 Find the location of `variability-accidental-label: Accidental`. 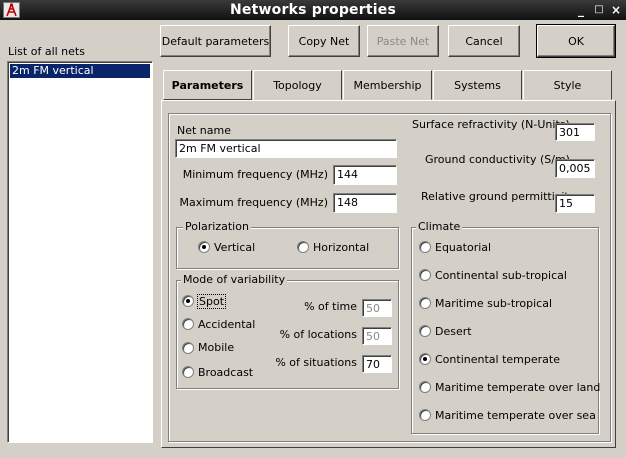

variability-accidental-label: Accidental is located at coordinates (227, 324).